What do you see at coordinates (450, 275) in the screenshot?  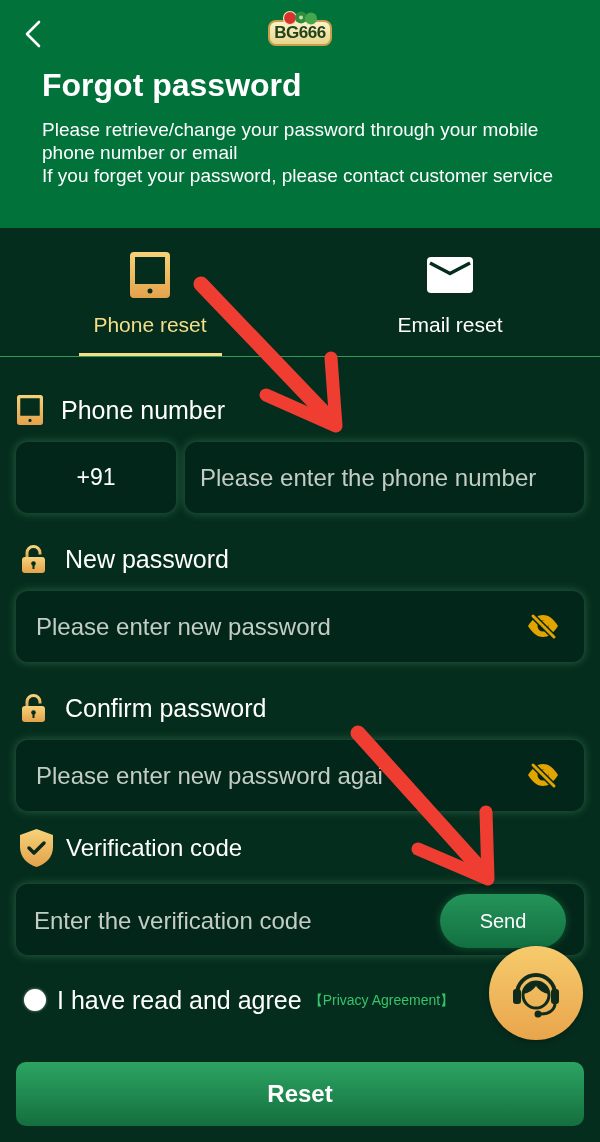 I see `envelope-icon` at bounding box center [450, 275].